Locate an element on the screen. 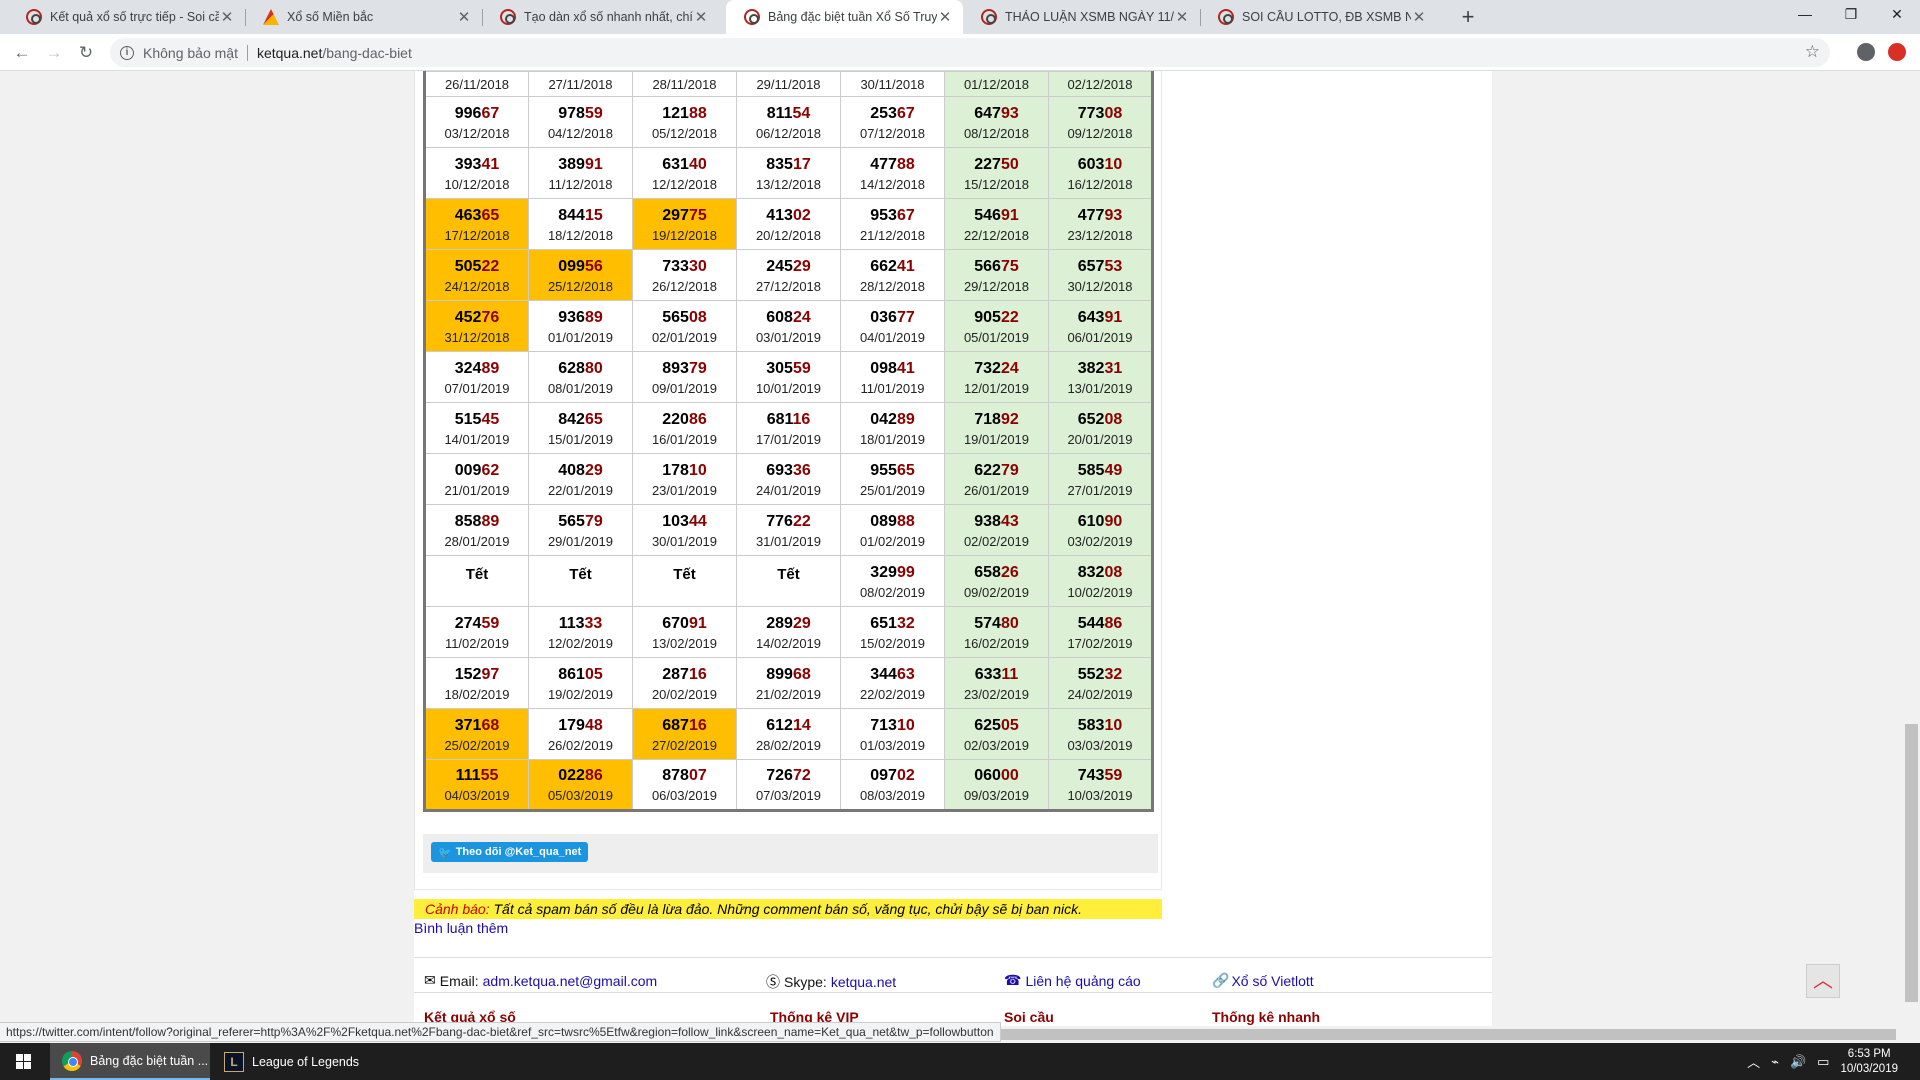  draw-date: 25/02/2019 is located at coordinates (477, 745).